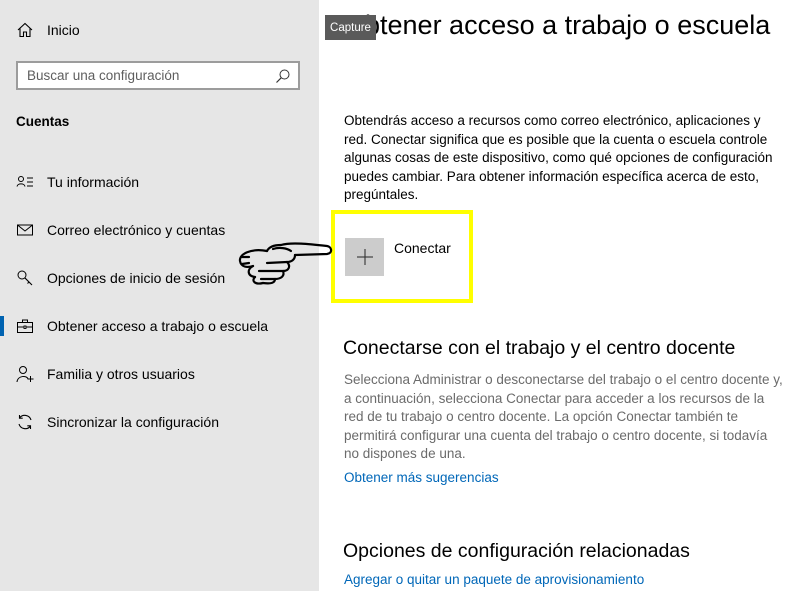  What do you see at coordinates (350, 27) in the screenshot?
I see `capture-badge: Capture` at bounding box center [350, 27].